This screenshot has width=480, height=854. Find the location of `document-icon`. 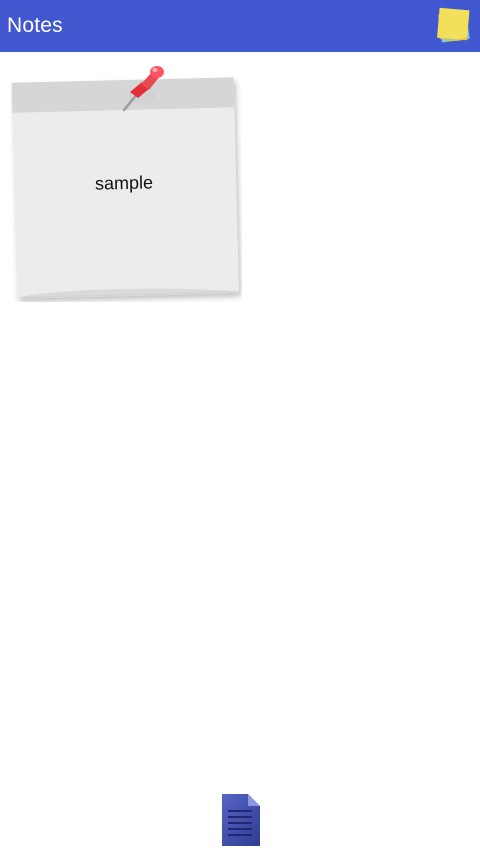

document-icon is located at coordinates (241, 820).